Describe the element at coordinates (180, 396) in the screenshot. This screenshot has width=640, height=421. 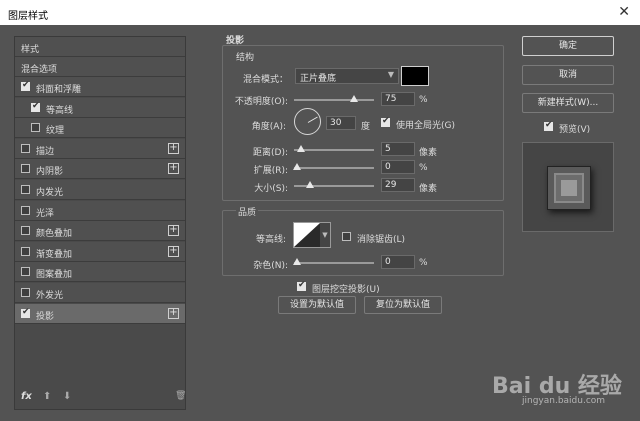
I see `trash-icon: 🗑` at that location.